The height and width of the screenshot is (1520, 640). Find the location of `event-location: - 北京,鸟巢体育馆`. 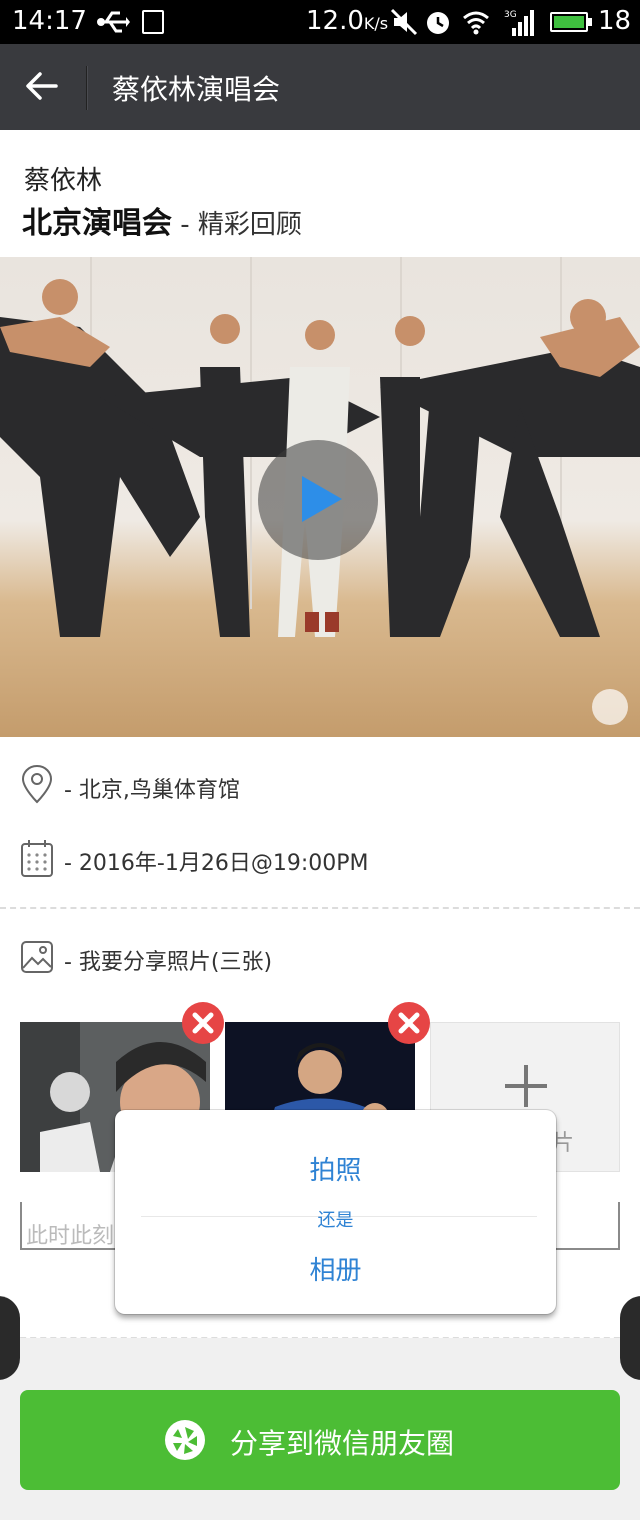

event-location: - 北京,鸟巢体育馆 is located at coordinates (152, 790).